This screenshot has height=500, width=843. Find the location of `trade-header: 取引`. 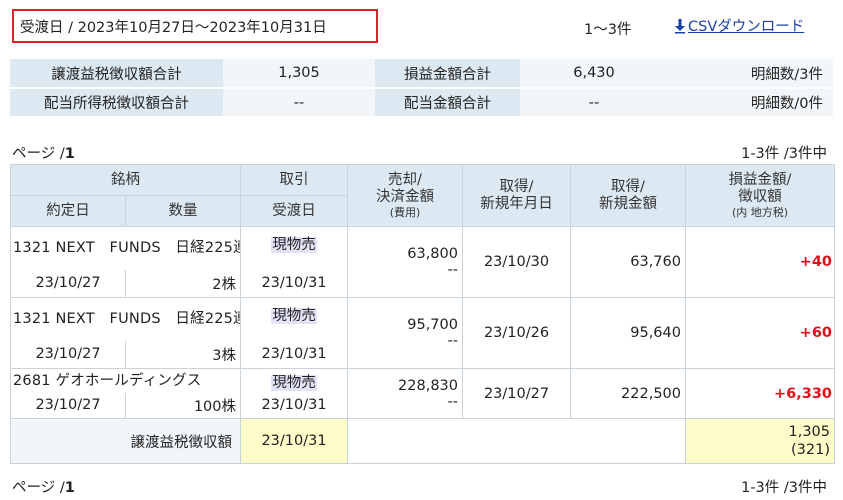

trade-header: 取引 is located at coordinates (294, 180).